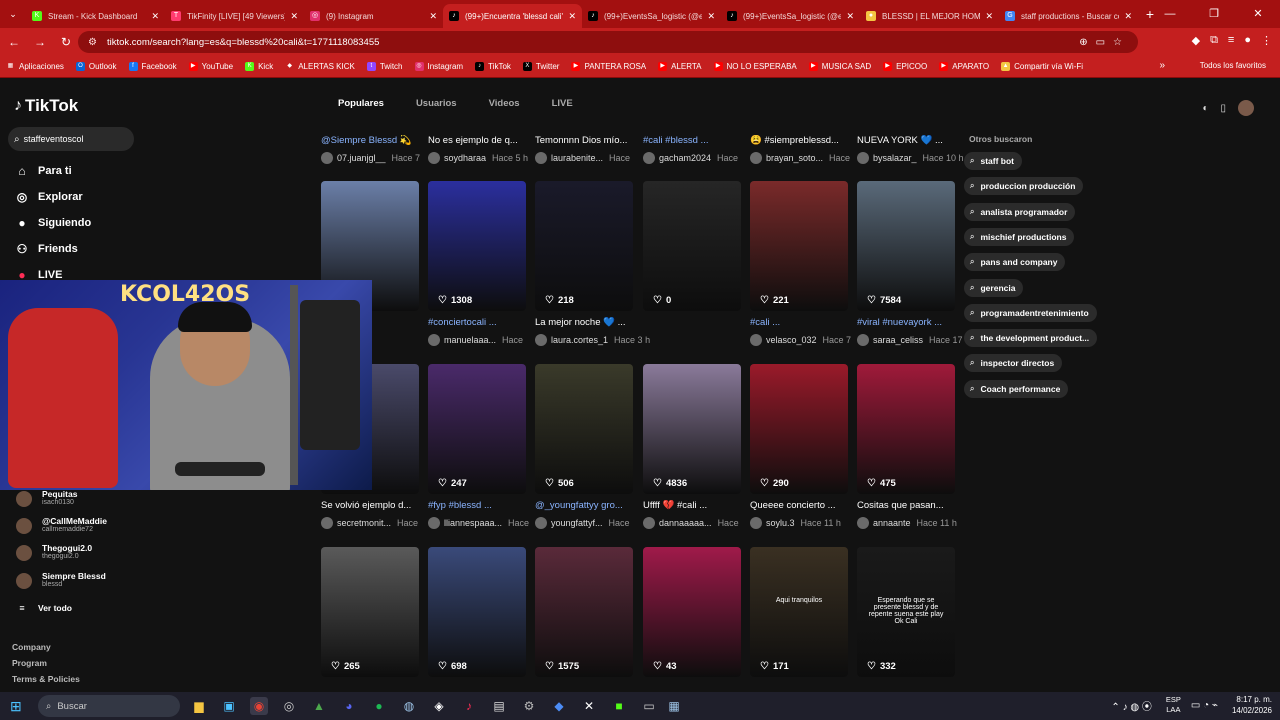 The image size is (1280, 720). Describe the element at coordinates (379, 706) in the screenshot. I see `spotify-icon: ●` at that location.